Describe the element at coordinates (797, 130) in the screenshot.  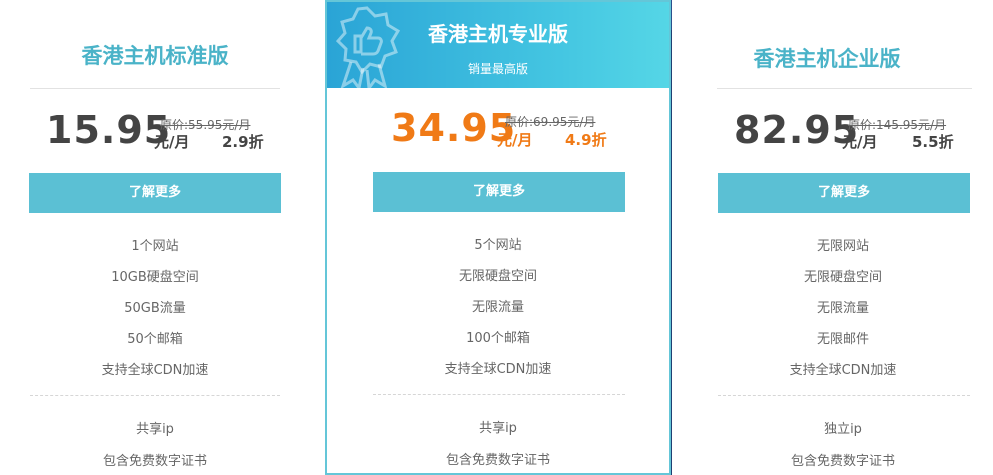
I see `price: 82.95` at that location.